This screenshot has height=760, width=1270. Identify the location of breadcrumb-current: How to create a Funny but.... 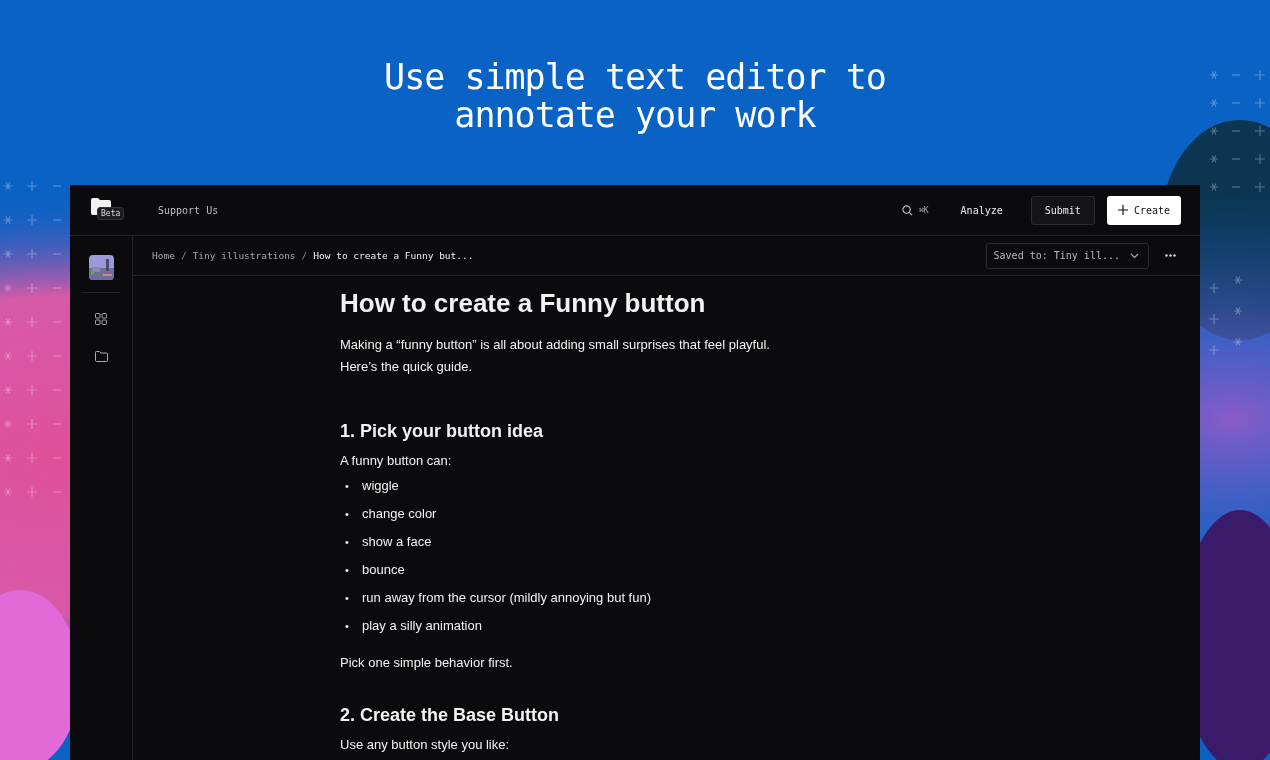
(393, 255).